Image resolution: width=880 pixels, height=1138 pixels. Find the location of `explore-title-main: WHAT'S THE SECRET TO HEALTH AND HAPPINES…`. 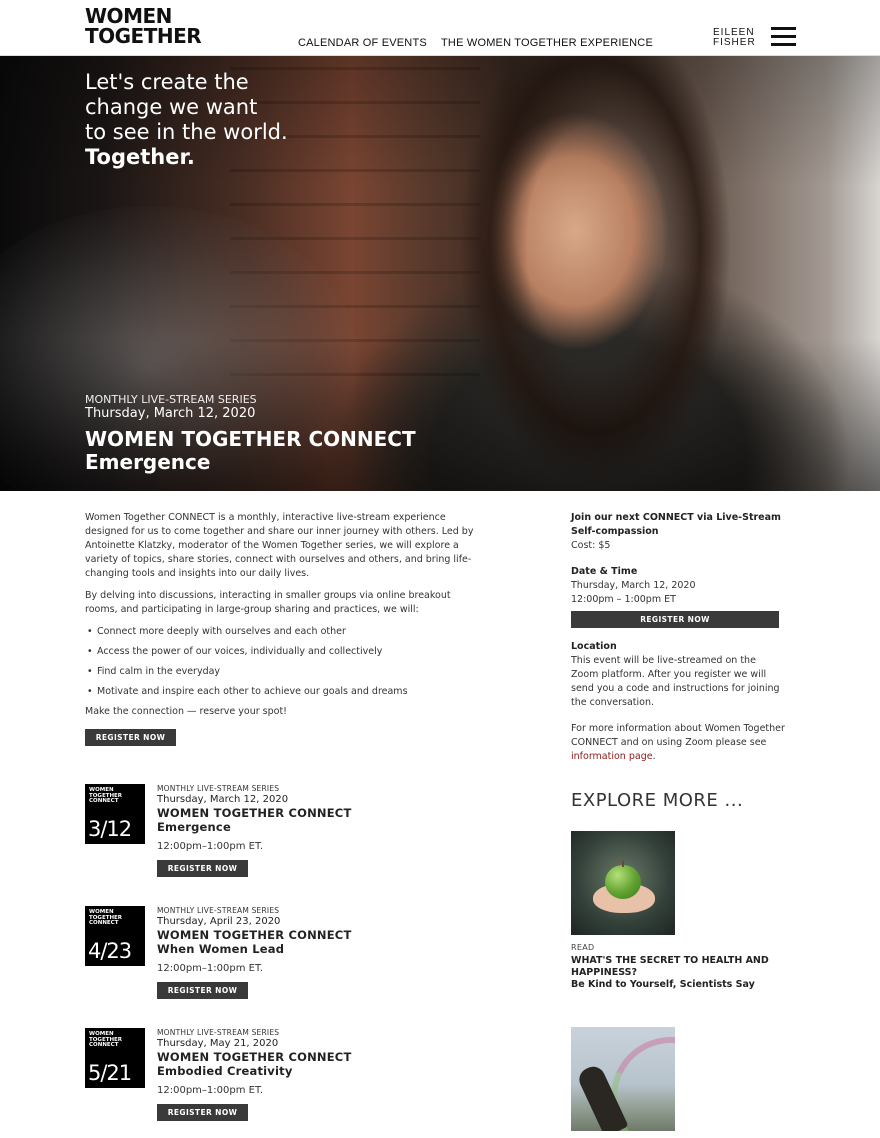

explore-title-main: WHAT'S THE SECRET TO HEALTH AND HAPPINES… is located at coordinates (670, 966).